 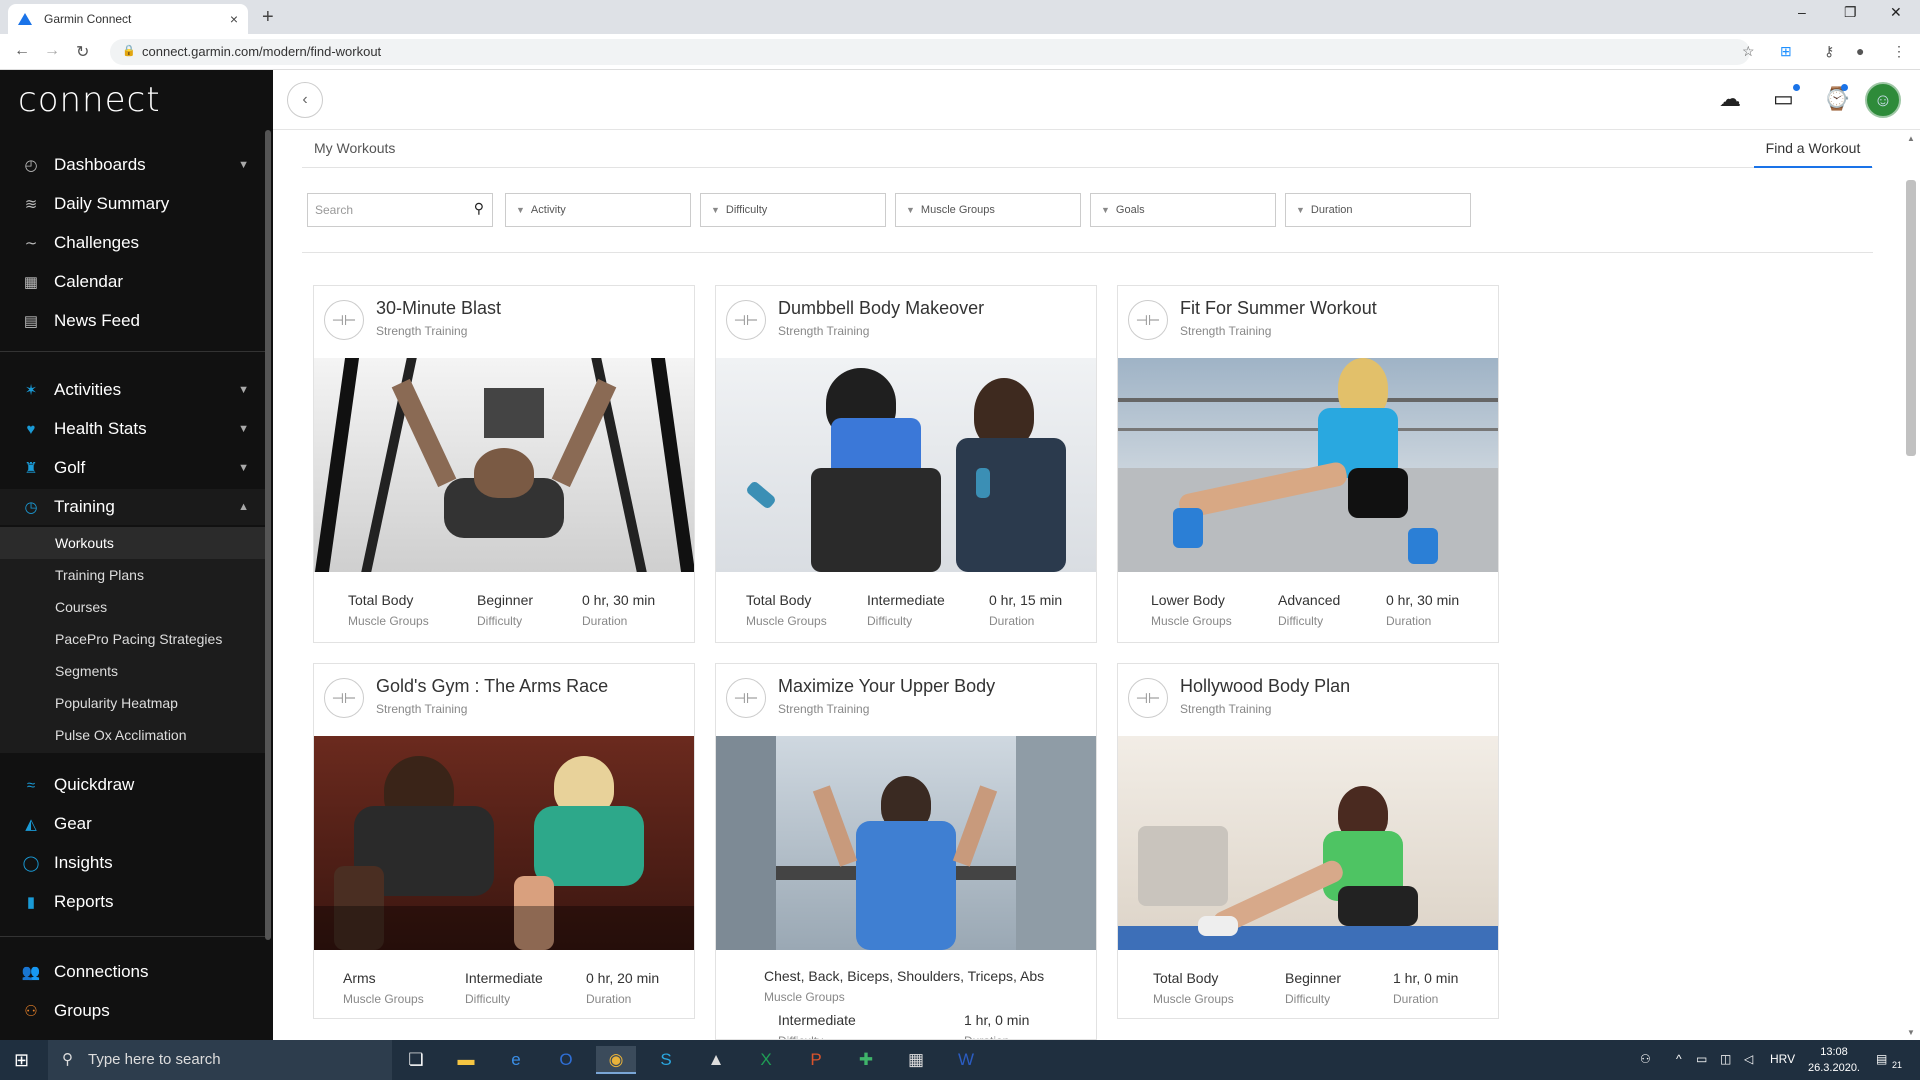 What do you see at coordinates (1278, 308) in the screenshot?
I see `workout-title: Fit For Summer Workout` at bounding box center [1278, 308].